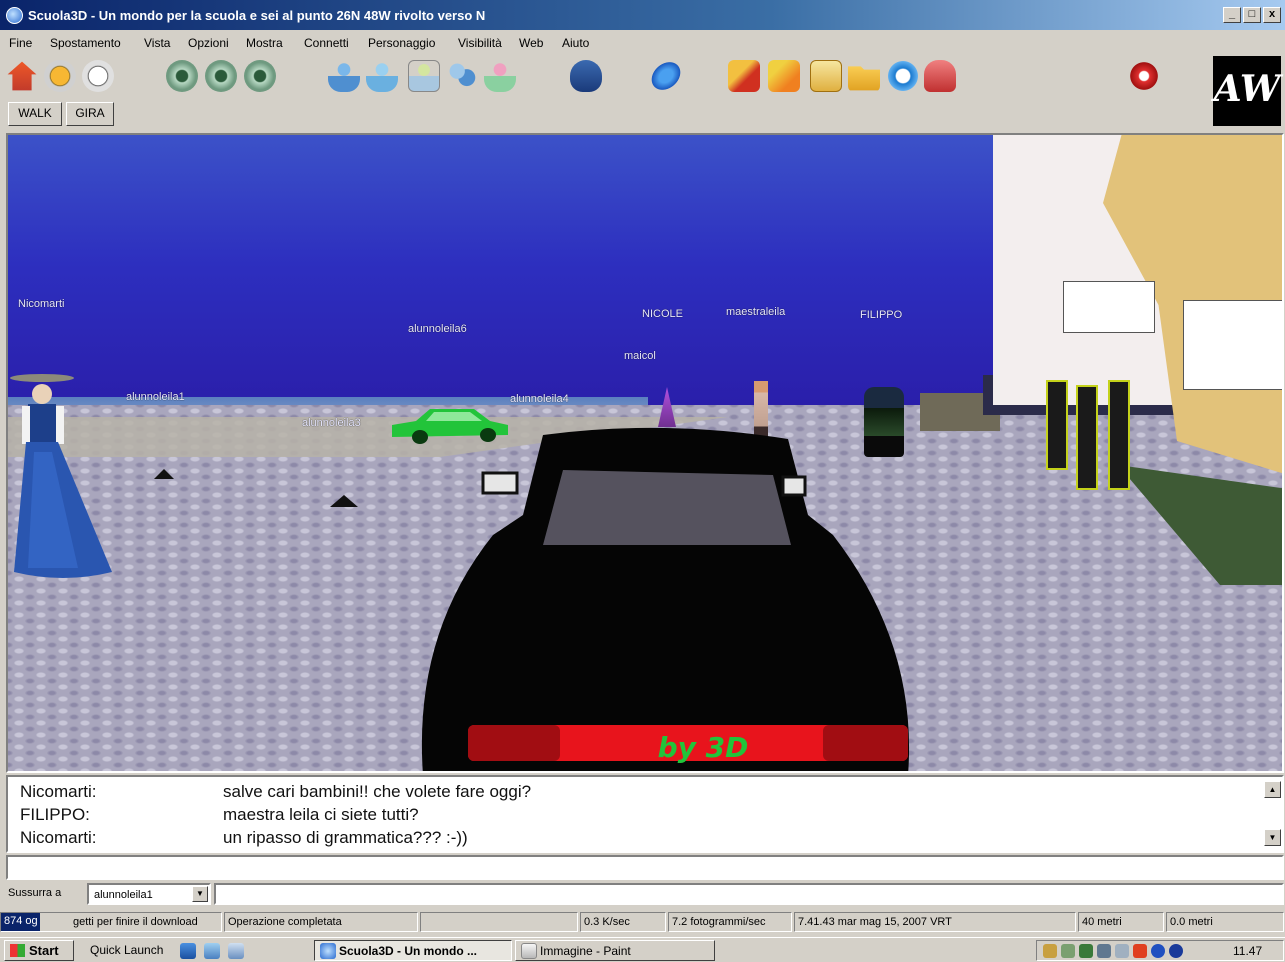 This screenshot has width=1285, height=962. What do you see at coordinates (586, 76) in the screenshot?
I see `chat-icon` at bounding box center [586, 76].